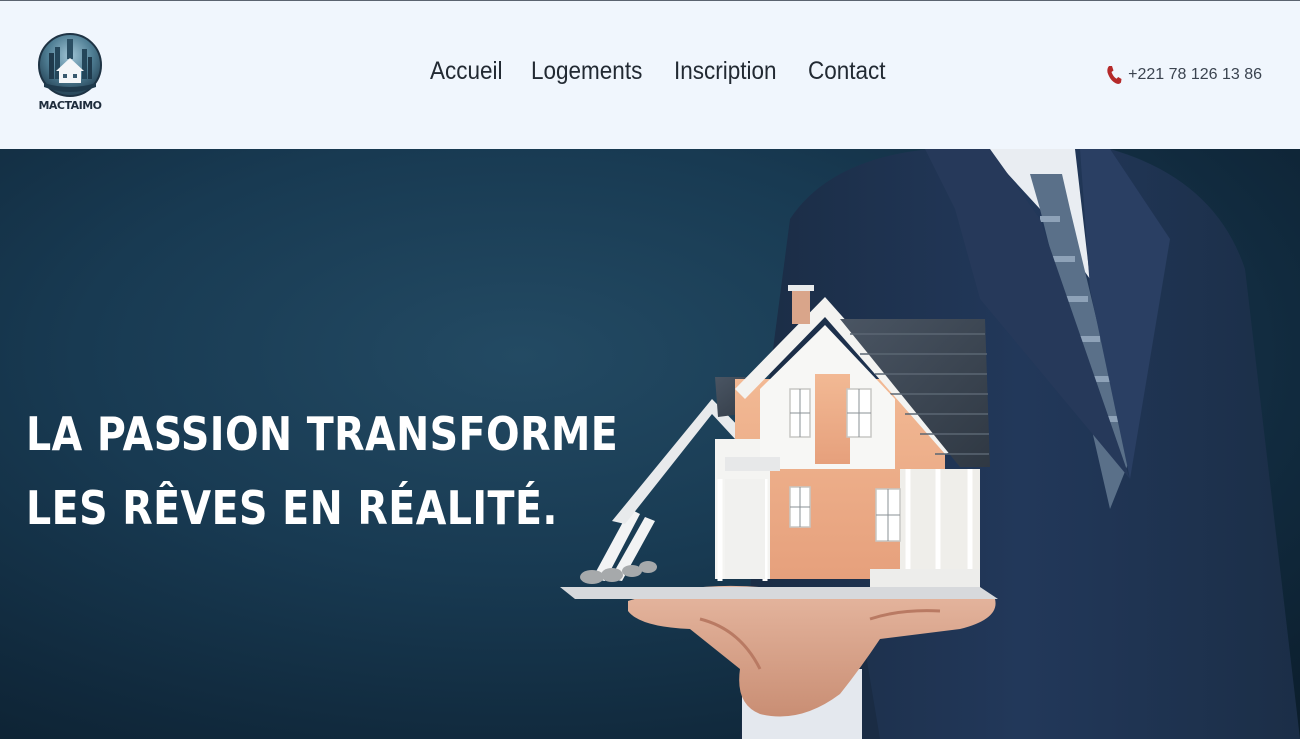  Describe the element at coordinates (847, 71) in the screenshot. I see `nav-item-contact: Contact` at that location.